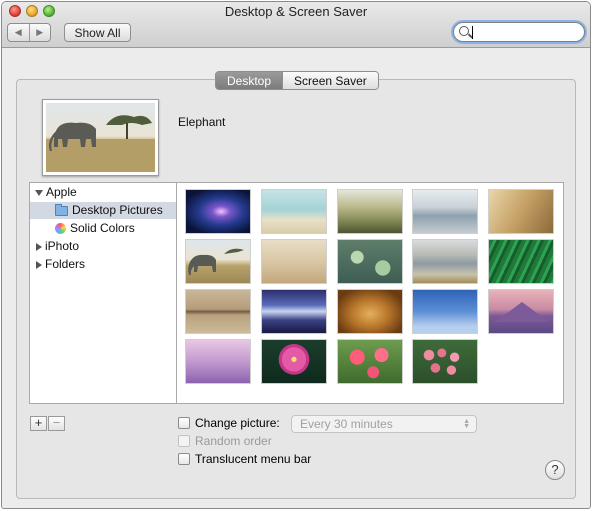 The image size is (593, 511). What do you see at coordinates (370, 261) in the screenshot?
I see `wallpaper-lily-pads` at bounding box center [370, 261].